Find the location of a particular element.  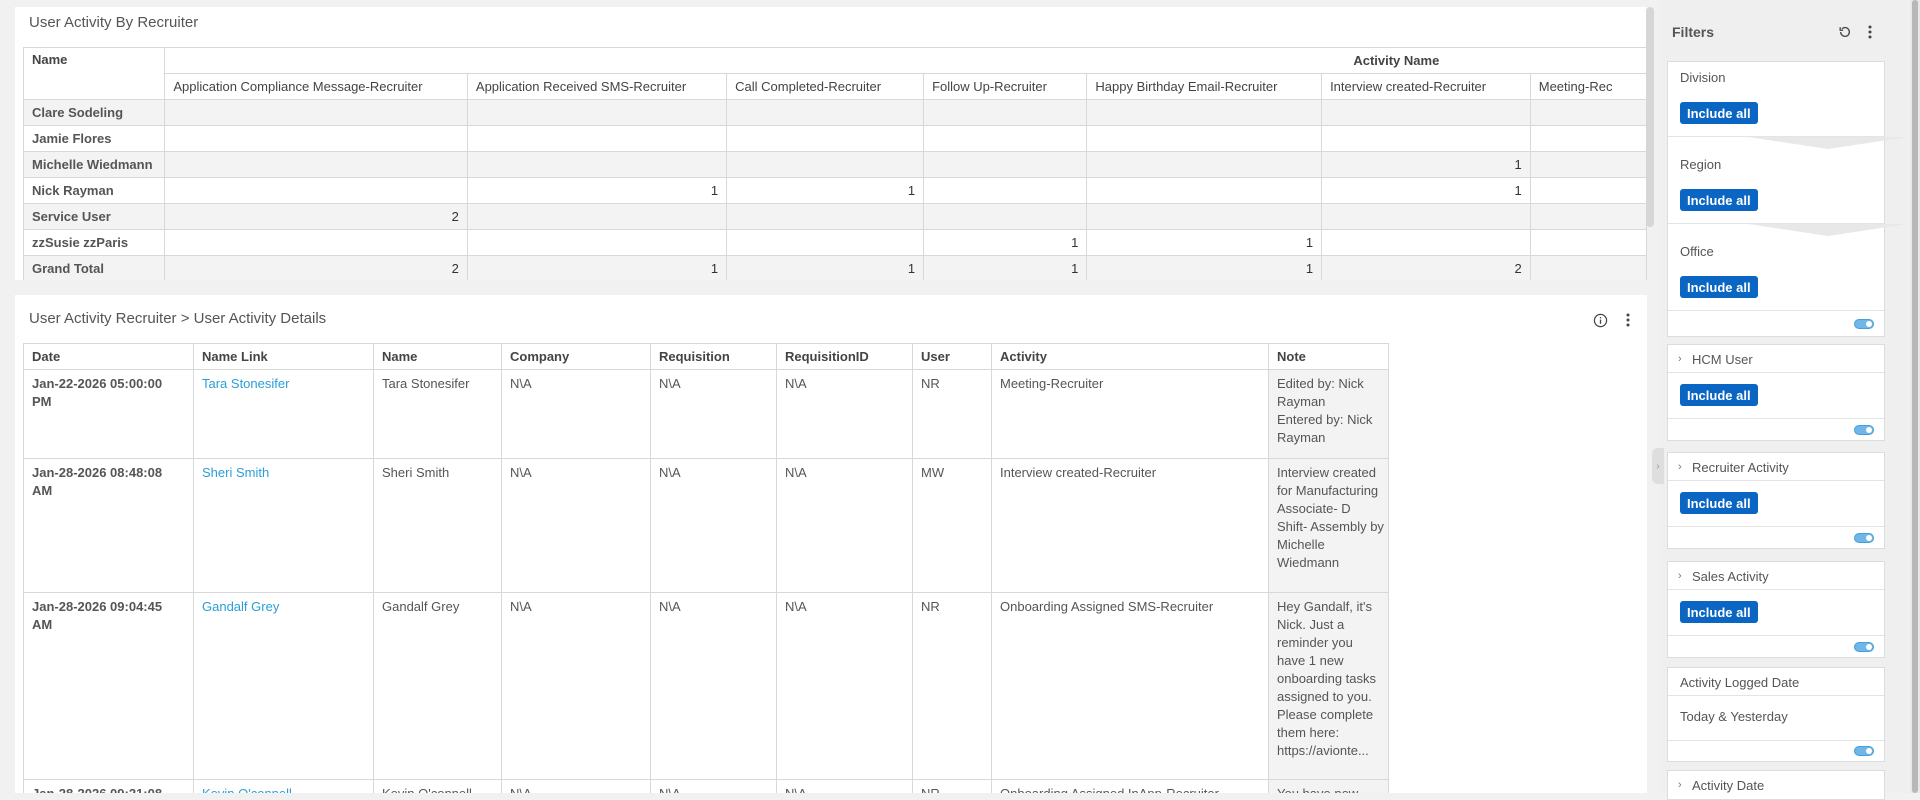

details-cell-name-link: Sheri Smith is located at coordinates (283, 525).